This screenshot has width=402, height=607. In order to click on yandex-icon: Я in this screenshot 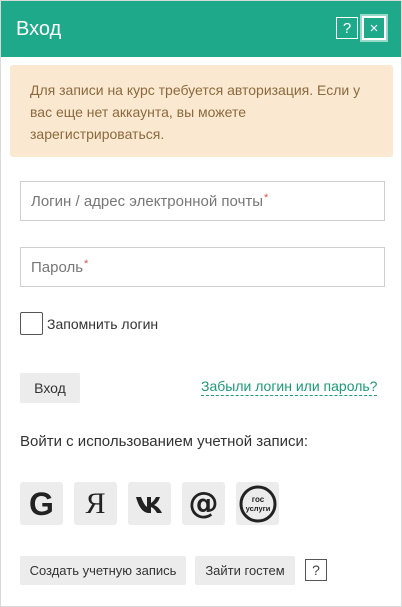, I will do `click(95, 503)`.